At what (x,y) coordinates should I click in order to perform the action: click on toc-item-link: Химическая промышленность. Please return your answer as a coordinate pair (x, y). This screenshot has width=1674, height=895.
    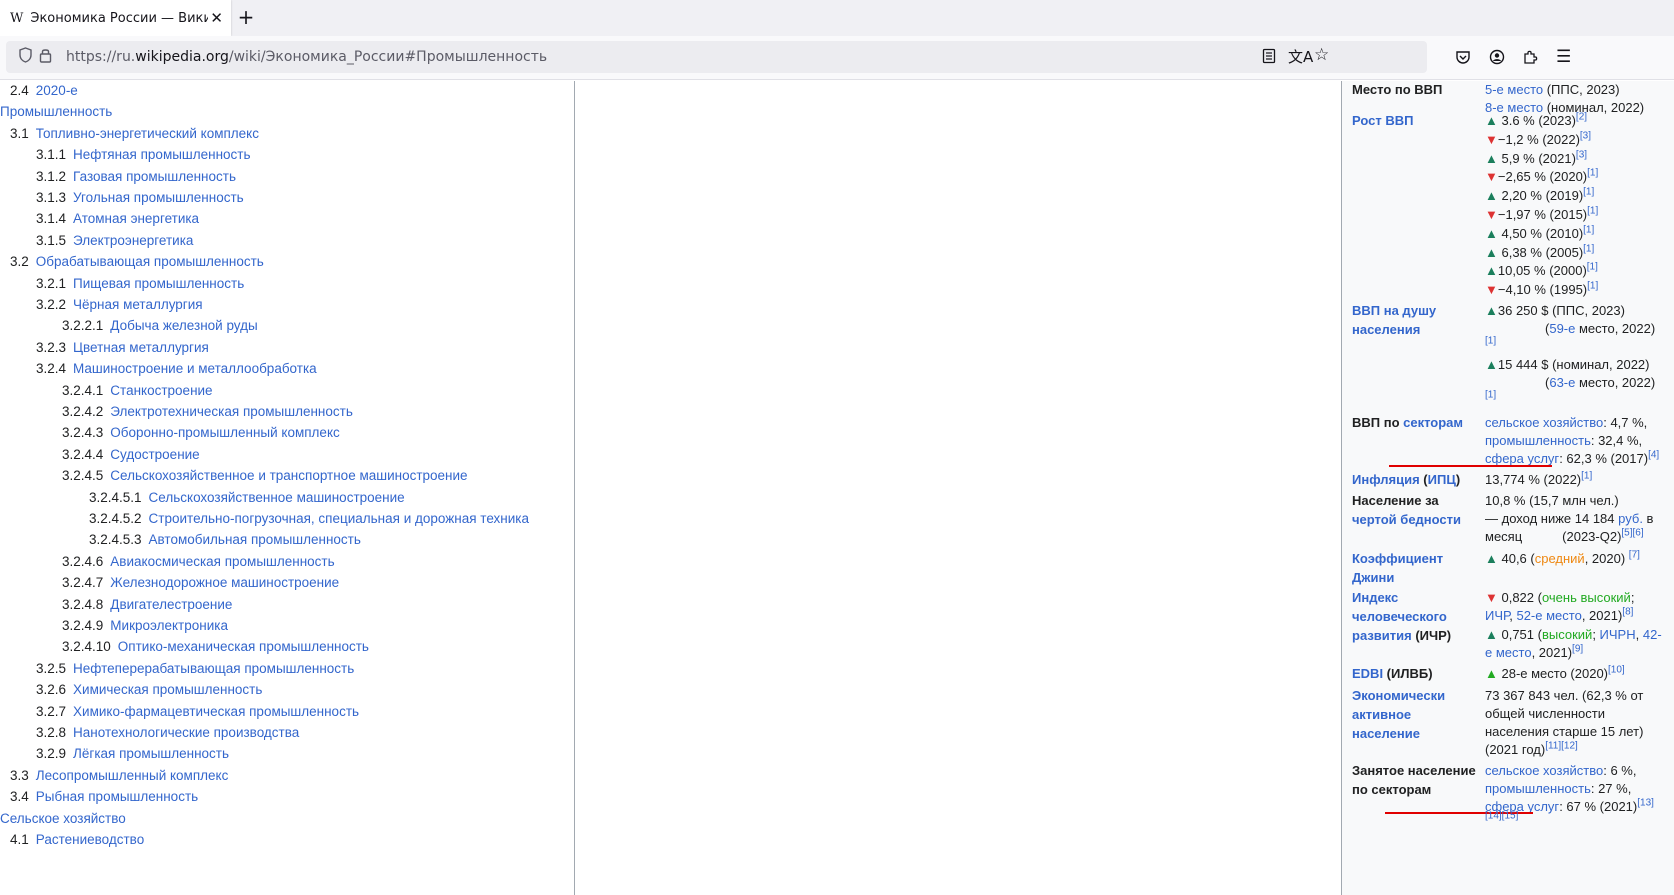
    Looking at the image, I should click on (167, 689).